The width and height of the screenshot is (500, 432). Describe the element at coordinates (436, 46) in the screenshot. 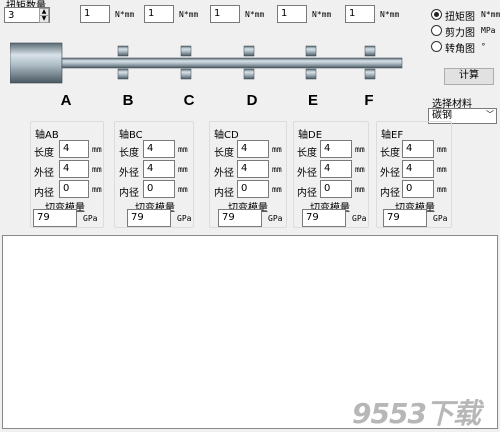

I see `radio-angle-icon` at that location.